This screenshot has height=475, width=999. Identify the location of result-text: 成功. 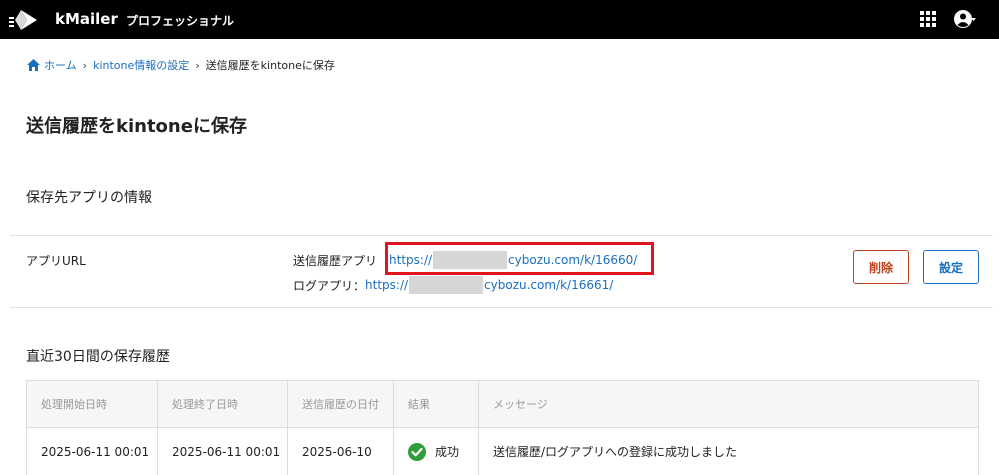
(447, 452).